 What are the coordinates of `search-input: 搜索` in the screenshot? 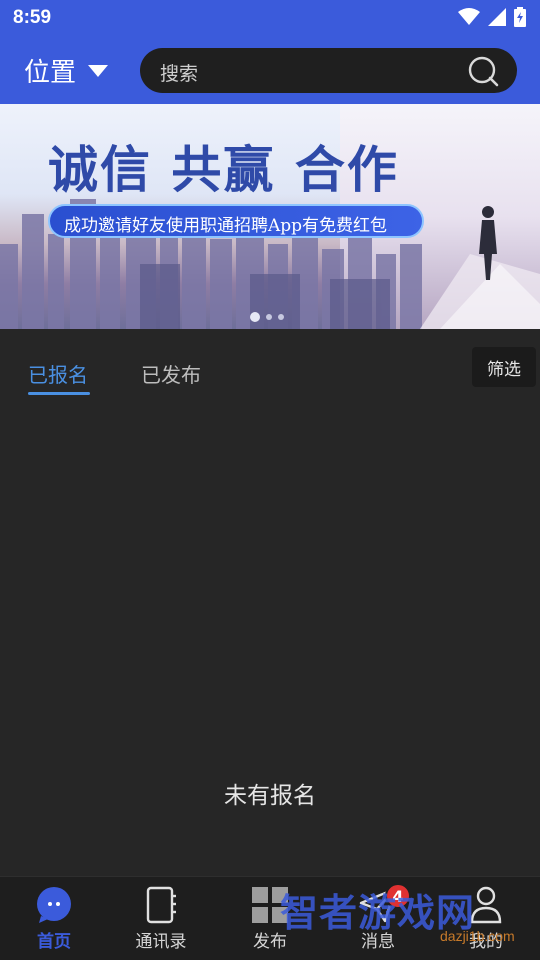 It's located at (328, 70).